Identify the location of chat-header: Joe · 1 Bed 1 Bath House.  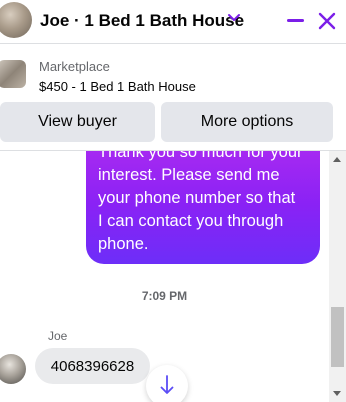
(173, 22).